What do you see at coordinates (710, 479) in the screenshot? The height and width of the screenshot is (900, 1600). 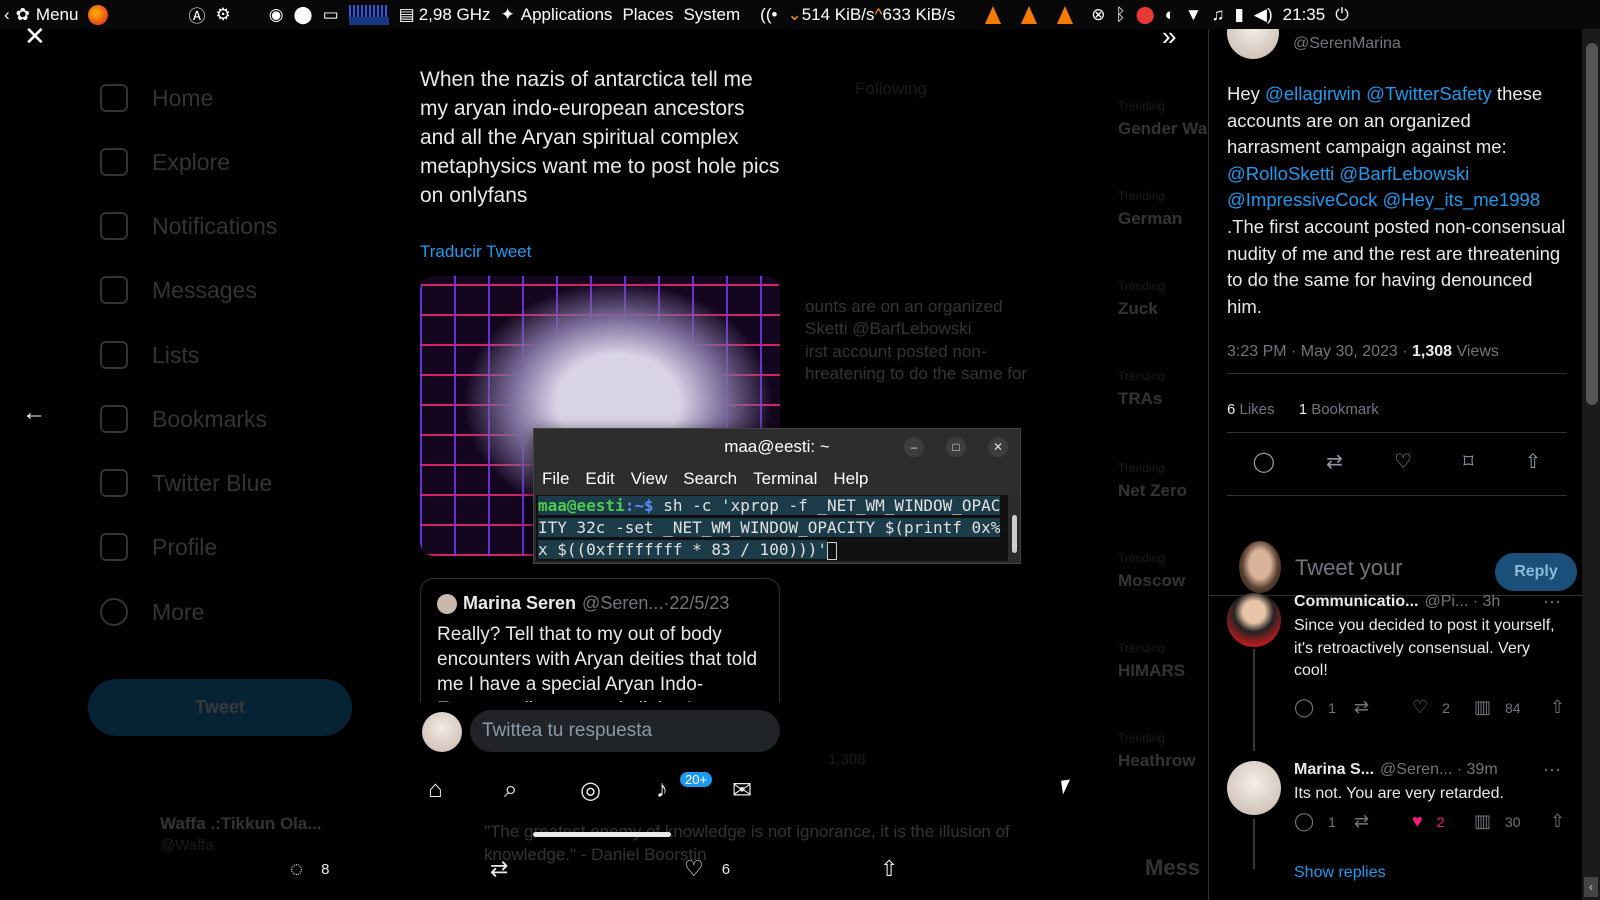 I see `menu-search: Search` at bounding box center [710, 479].